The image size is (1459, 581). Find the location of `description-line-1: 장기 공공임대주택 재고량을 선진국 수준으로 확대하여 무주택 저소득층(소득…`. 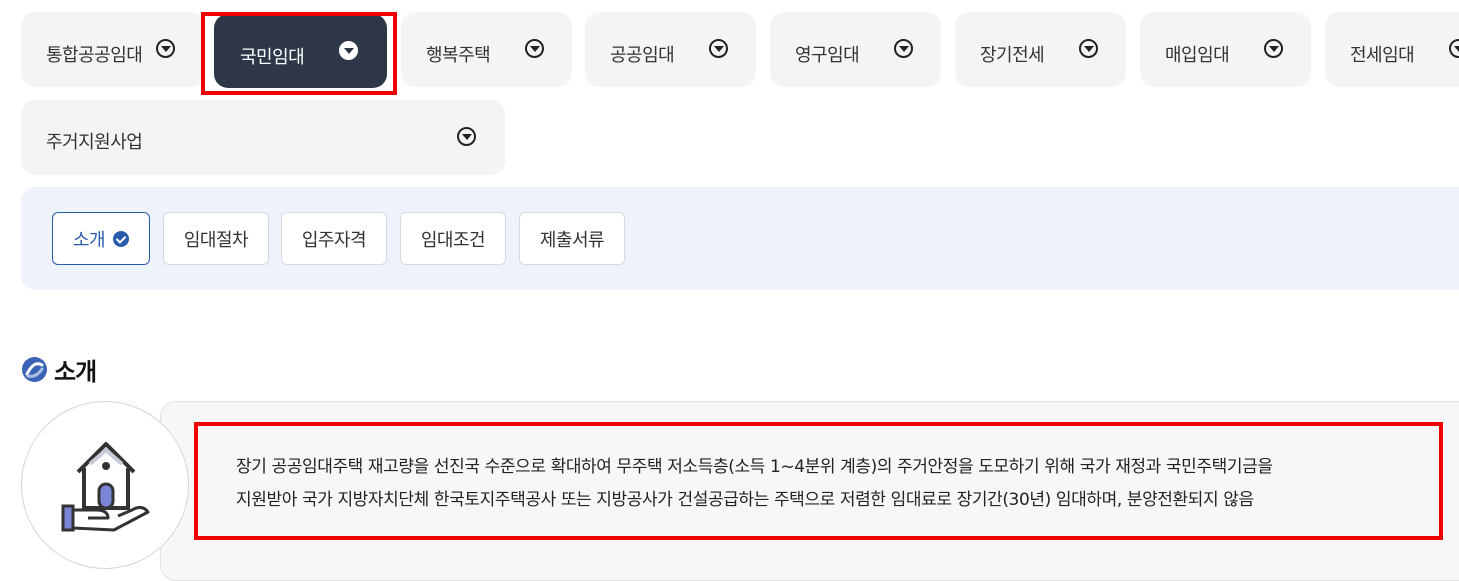

description-line-1: 장기 공공임대주택 재고량을 선진국 수준으로 확대하여 무주택 저소득층(소득… is located at coordinates (754, 467).